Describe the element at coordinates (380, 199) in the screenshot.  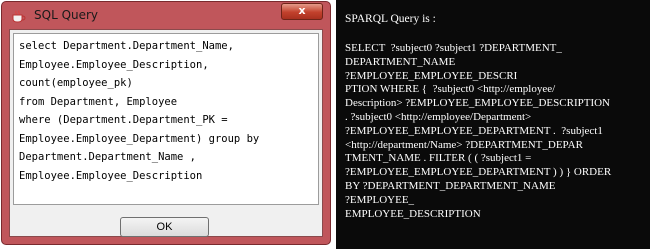
I see `sparql-line: ?EMPLOYEE_` at that location.